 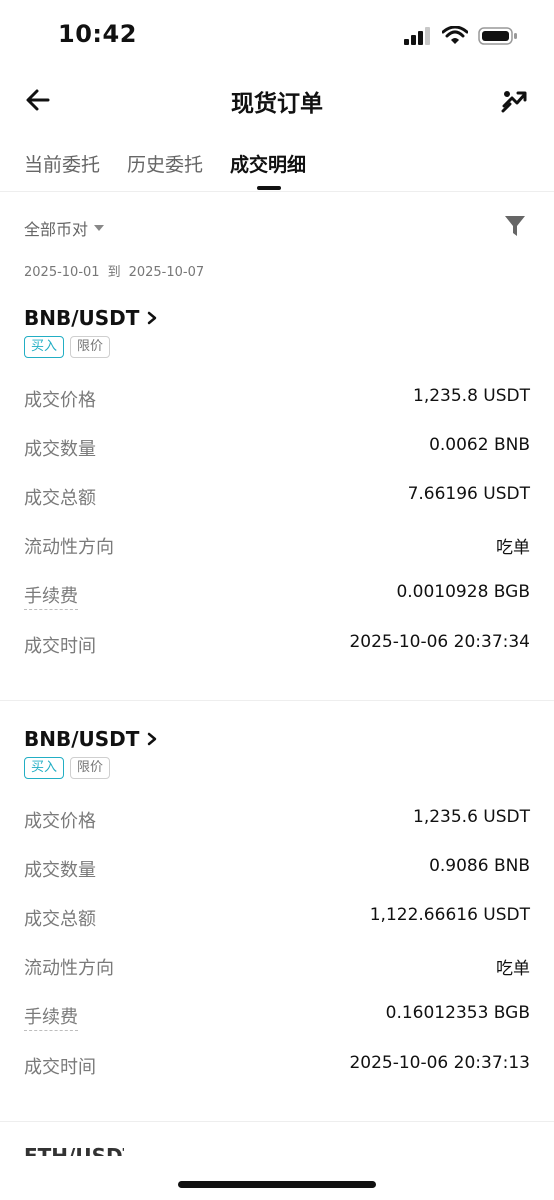 I want to click on tab-current-orders: 当前委托, so click(x=62, y=163).